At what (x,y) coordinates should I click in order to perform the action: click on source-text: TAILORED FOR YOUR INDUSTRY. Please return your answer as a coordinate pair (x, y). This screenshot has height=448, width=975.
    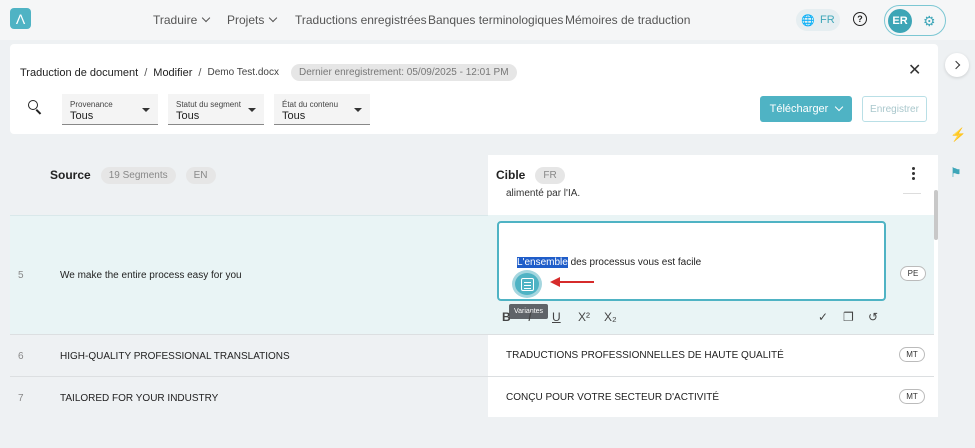
    Looking at the image, I should click on (139, 398).